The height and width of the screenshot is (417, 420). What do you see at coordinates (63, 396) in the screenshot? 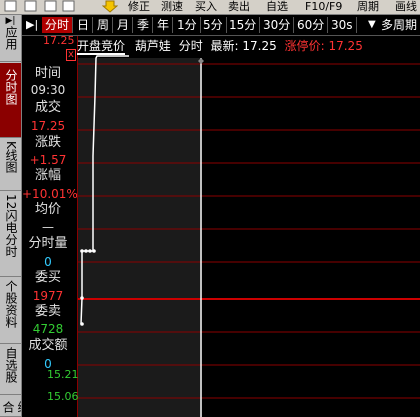
I see `y-label-bottom: 15.06` at bounding box center [63, 396].